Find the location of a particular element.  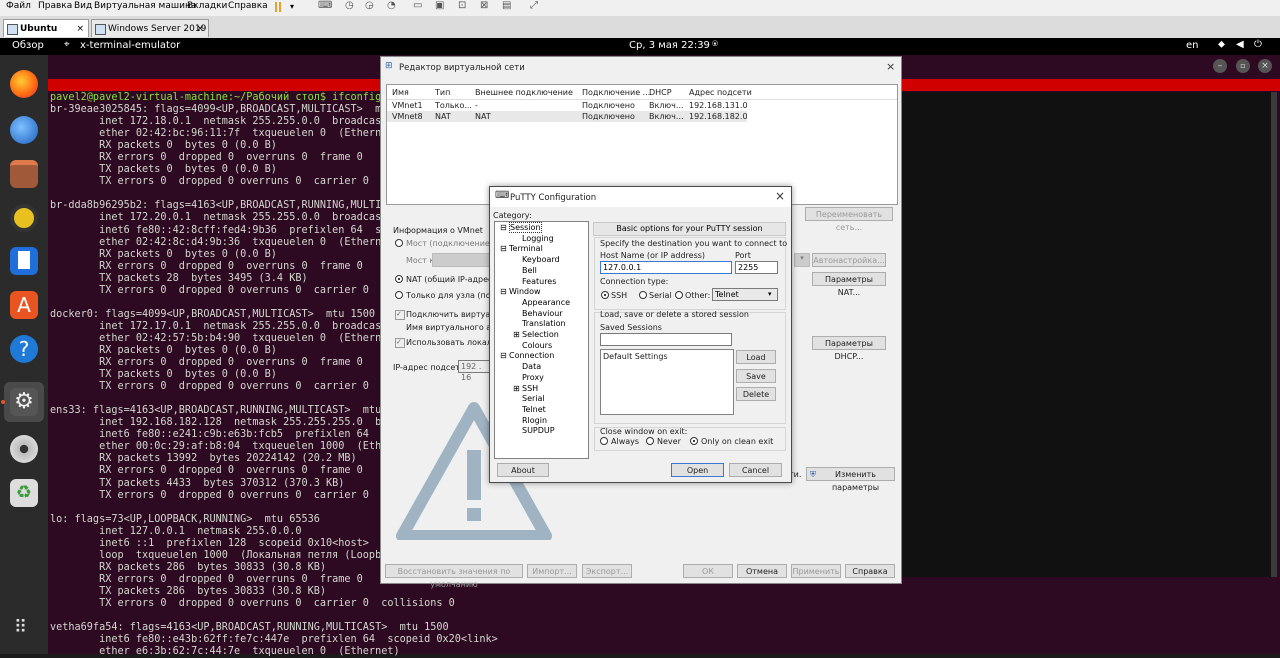

delete-button: Delete is located at coordinates (756, 394).